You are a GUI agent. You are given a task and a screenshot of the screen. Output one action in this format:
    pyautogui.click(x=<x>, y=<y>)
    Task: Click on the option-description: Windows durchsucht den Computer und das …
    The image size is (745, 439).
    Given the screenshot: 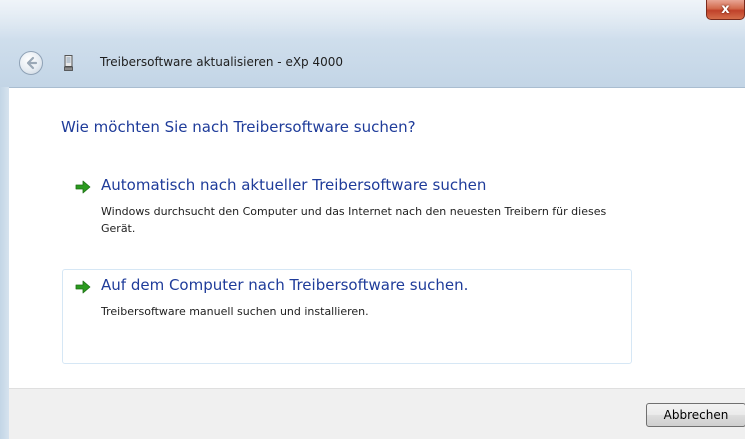 What is the action you would take?
    pyautogui.click(x=354, y=220)
    